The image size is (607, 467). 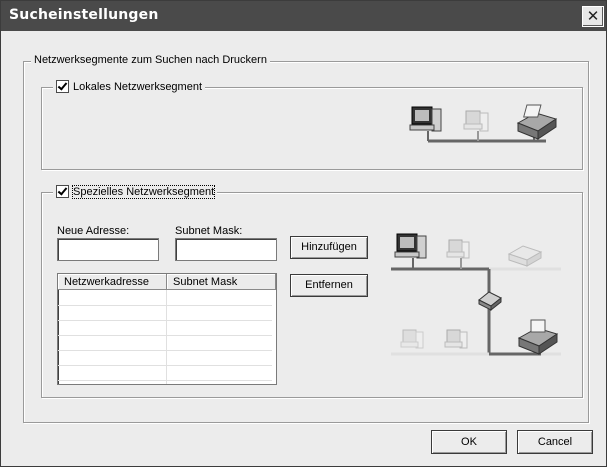 I want to click on close-button: ✕, so click(x=593, y=16).